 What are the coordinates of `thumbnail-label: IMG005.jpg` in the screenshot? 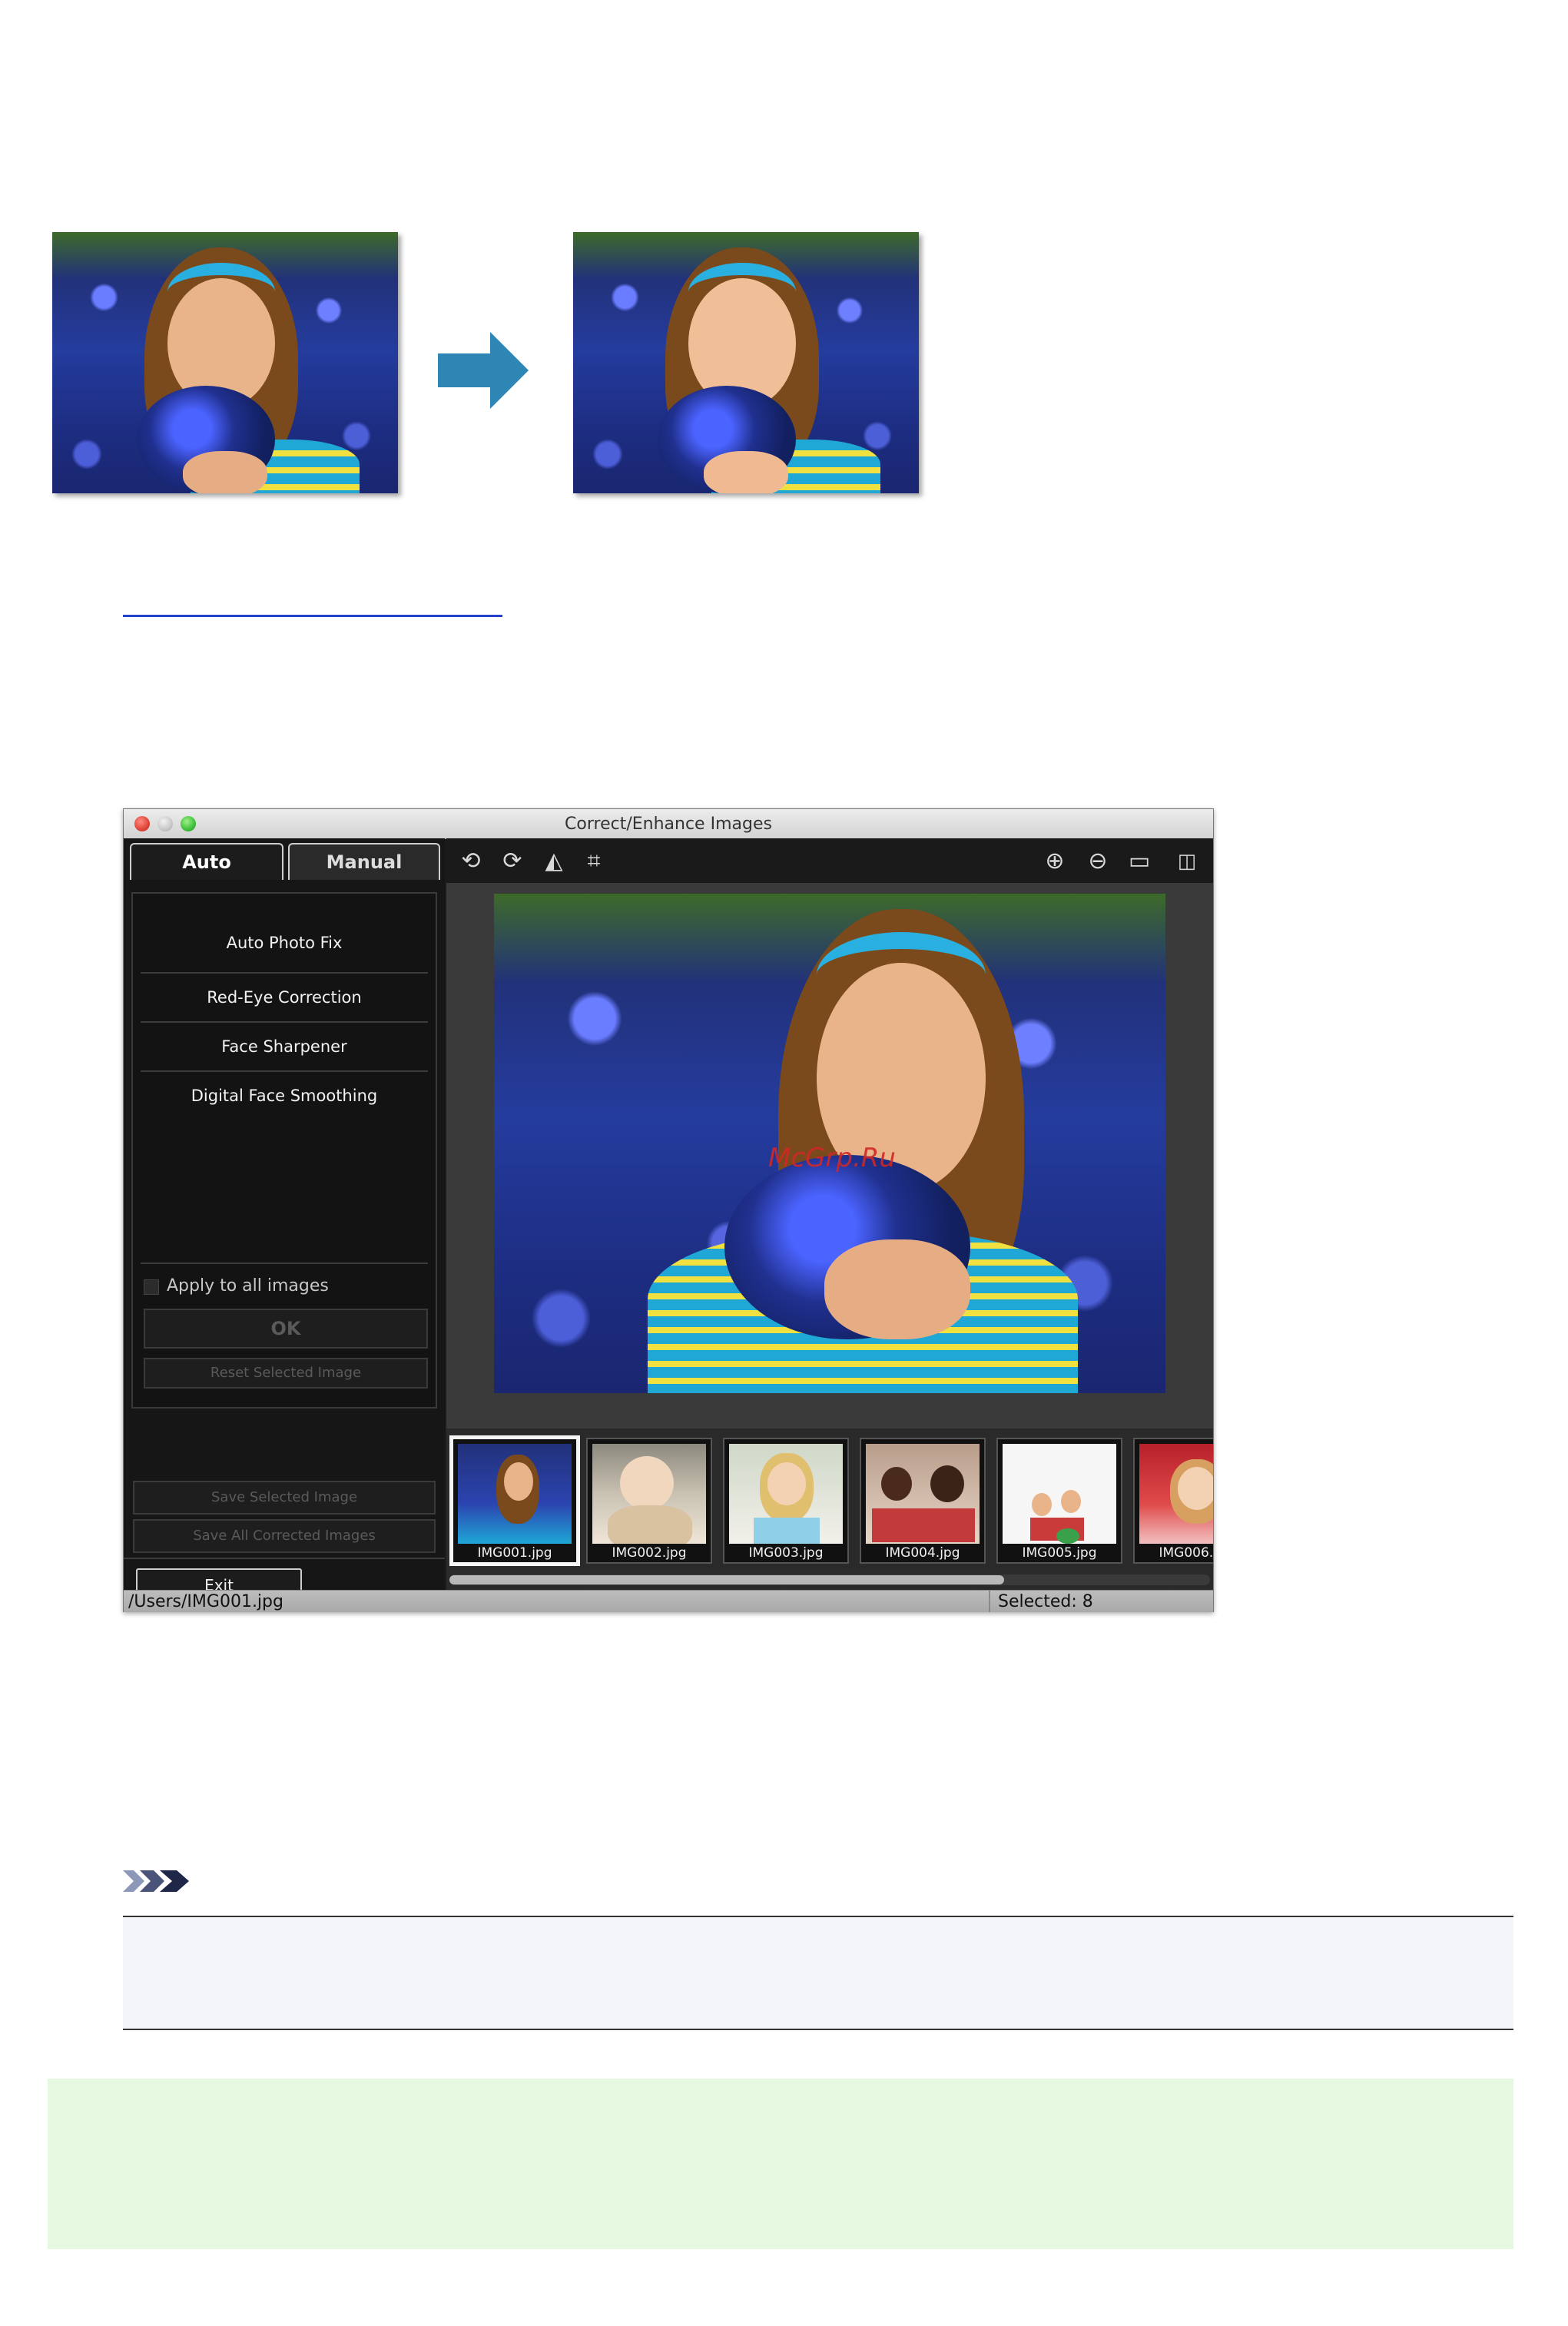 It's located at (1059, 1553).